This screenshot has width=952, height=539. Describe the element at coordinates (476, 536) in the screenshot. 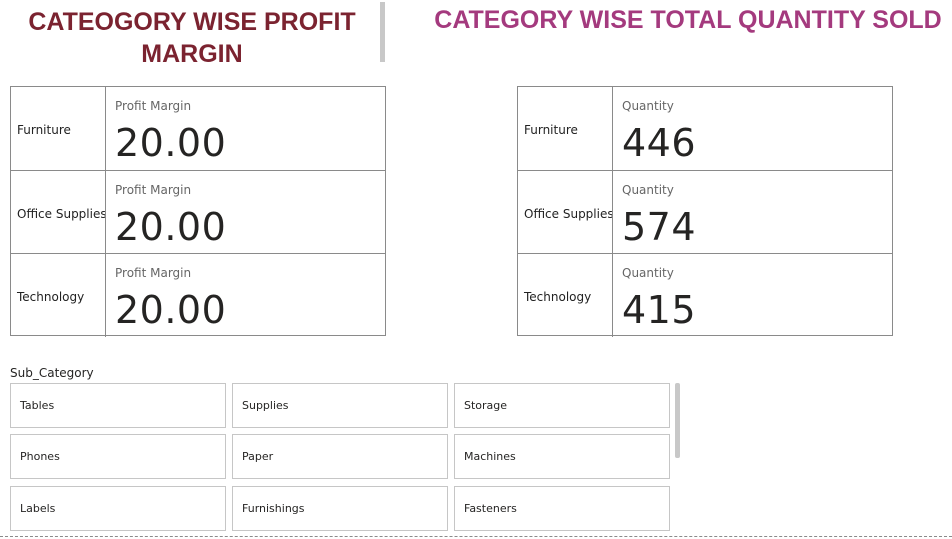

I see `page-boundary-line` at that location.